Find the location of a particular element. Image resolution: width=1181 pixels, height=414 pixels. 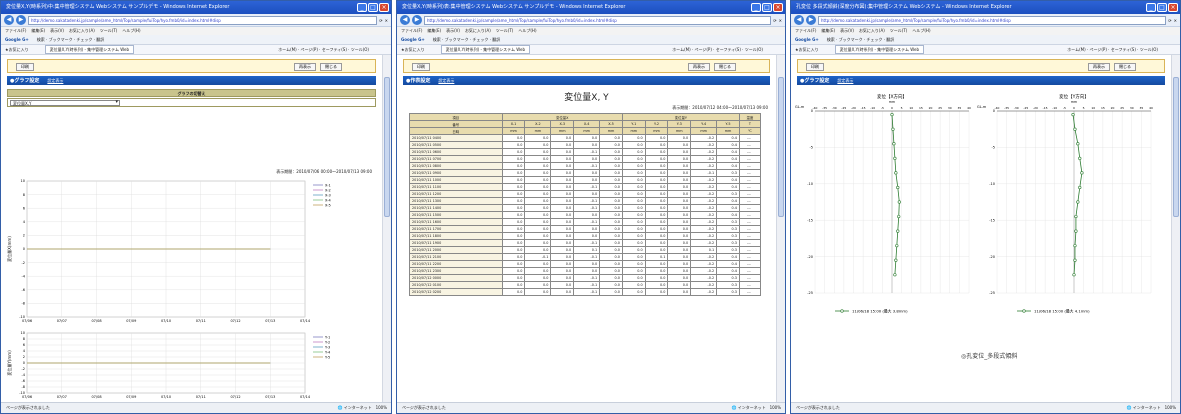

table-cell: 2010/07/11 1200 is located at coordinates (456, 194).